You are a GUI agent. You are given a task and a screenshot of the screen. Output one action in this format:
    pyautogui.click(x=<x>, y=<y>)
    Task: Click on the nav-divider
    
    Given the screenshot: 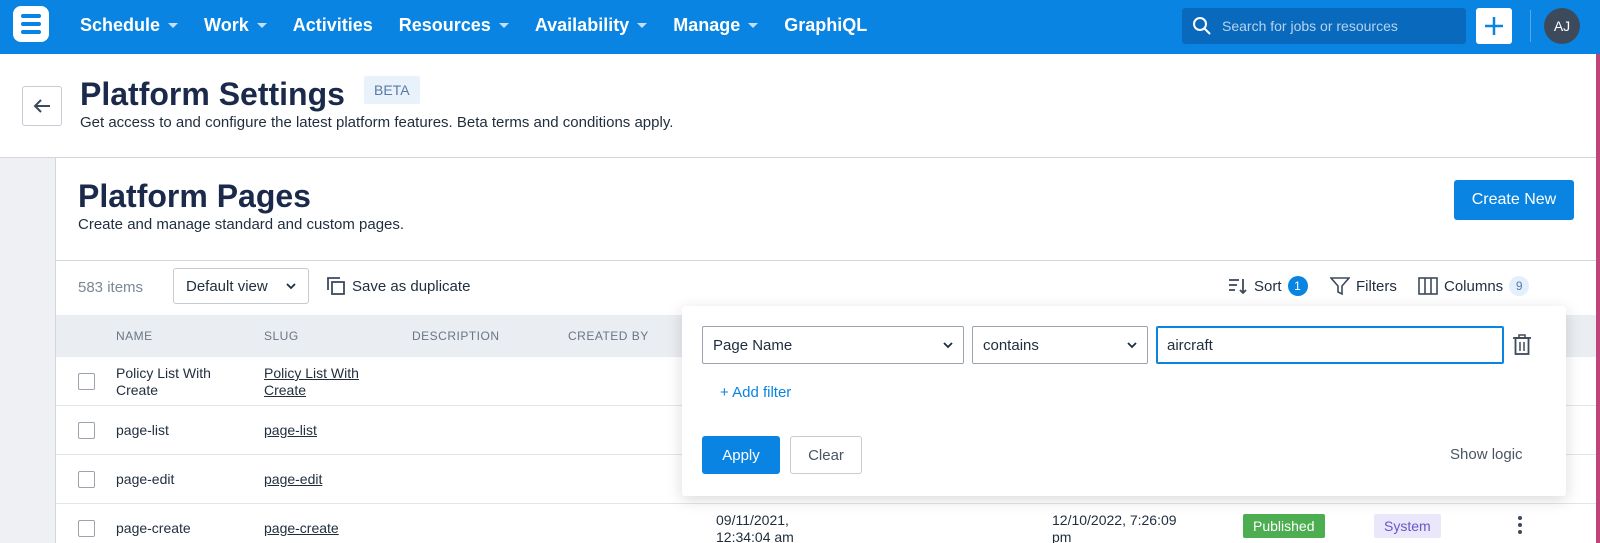 What is the action you would take?
    pyautogui.click(x=1530, y=26)
    